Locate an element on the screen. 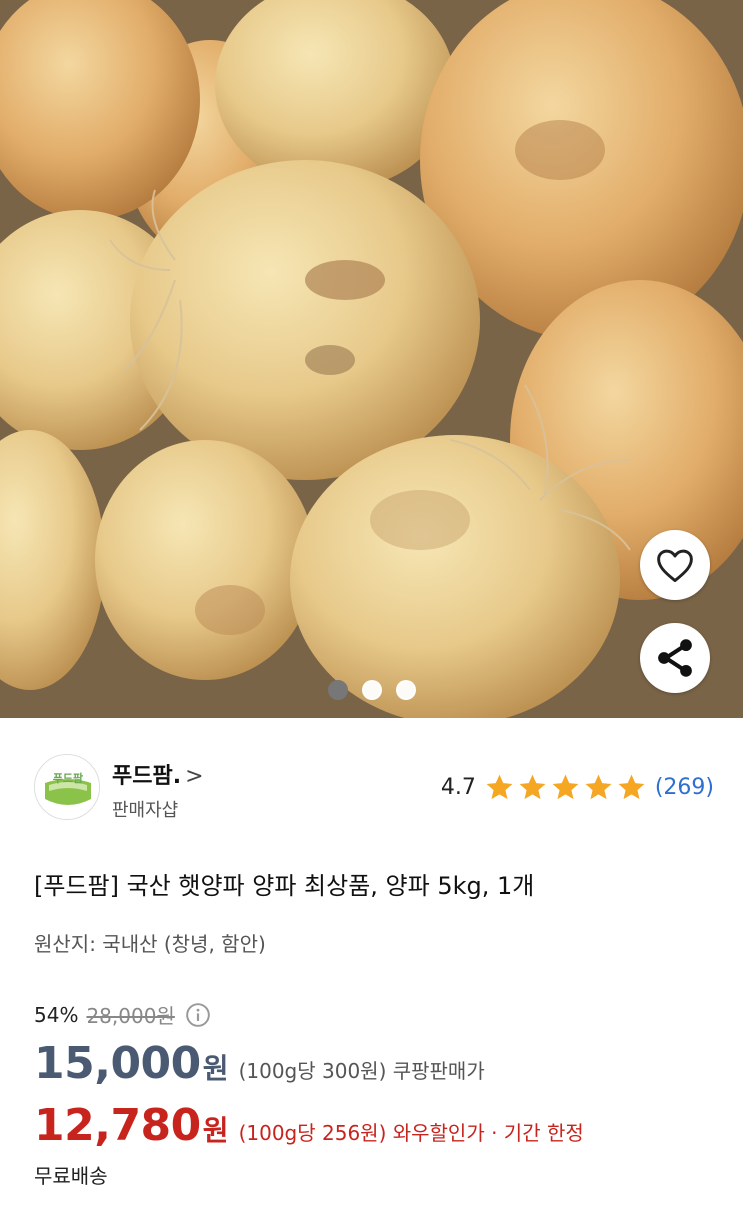 The width and height of the screenshot is (743, 1222). coupang-price-row: 15,000 원 (100g당 300원) 쿠팡판매가 is located at coordinates (259, 1063).